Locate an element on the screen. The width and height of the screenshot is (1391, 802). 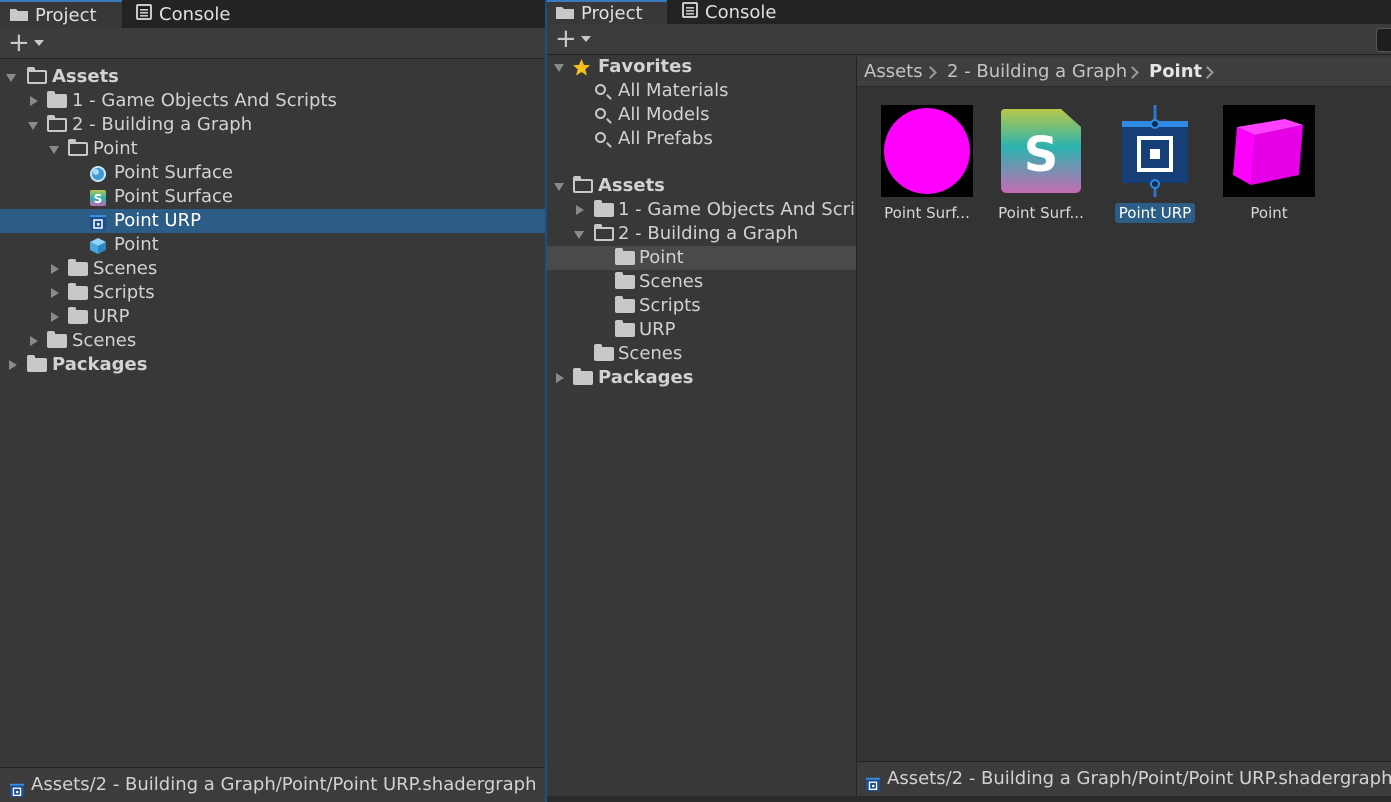
tree-item-folder: 1 - Game Objects And Scrip is located at coordinates (706, 210).